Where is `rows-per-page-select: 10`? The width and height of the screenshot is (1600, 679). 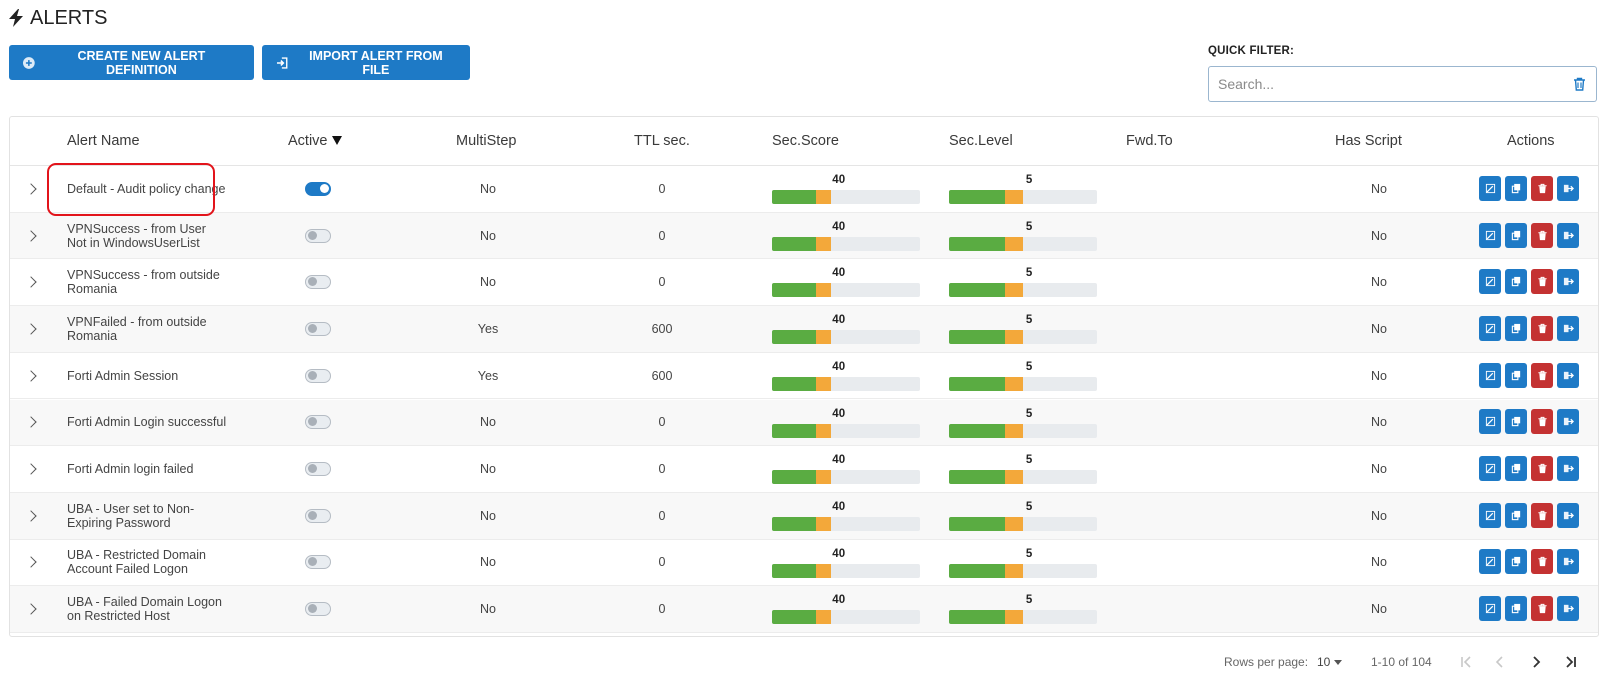
rows-per-page-select: 10 is located at coordinates (1330, 662).